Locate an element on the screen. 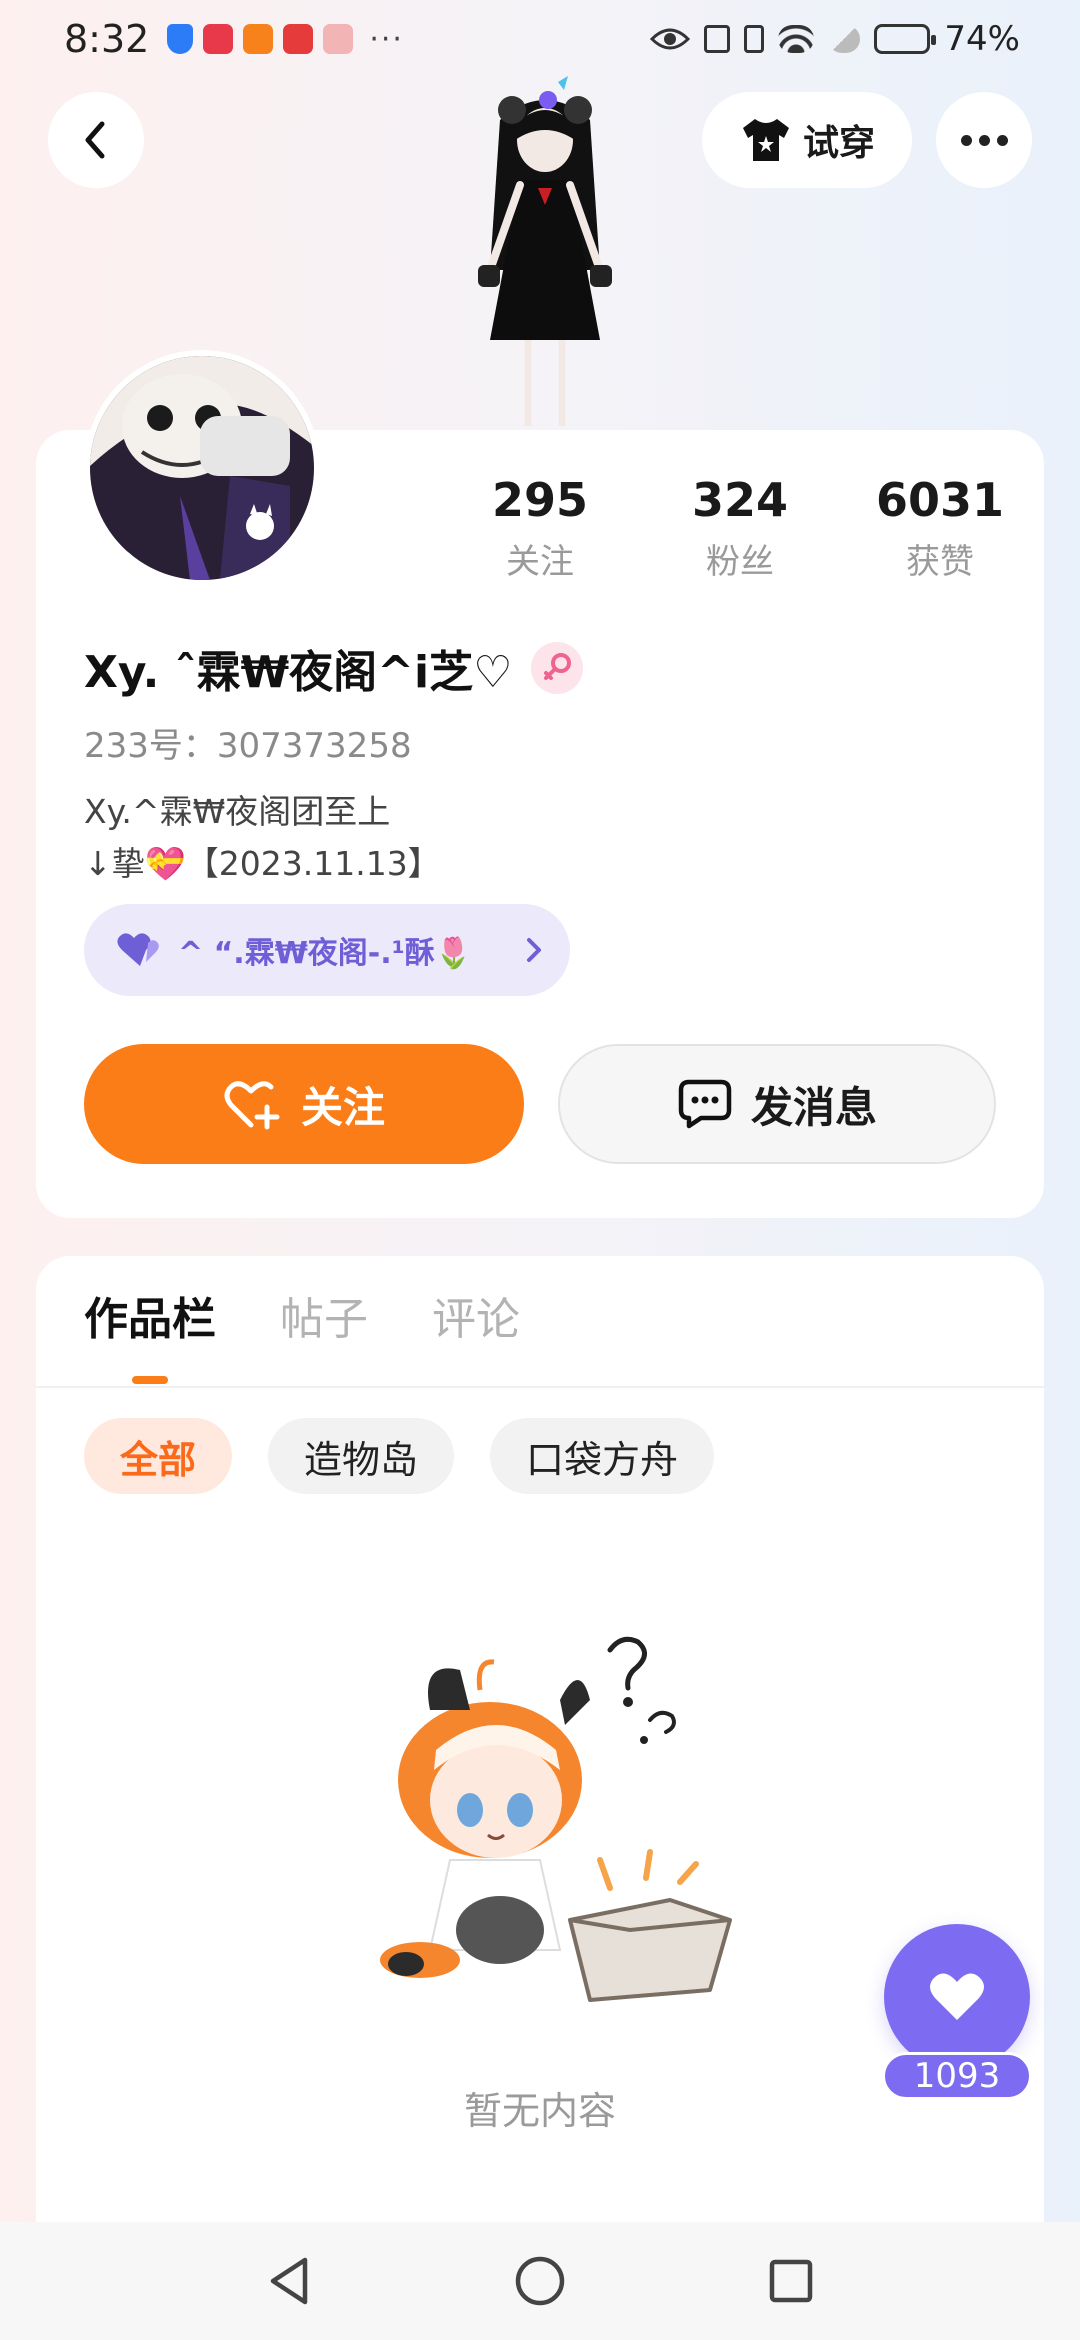  followers-label: 粉丝 is located at coordinates (740, 562).